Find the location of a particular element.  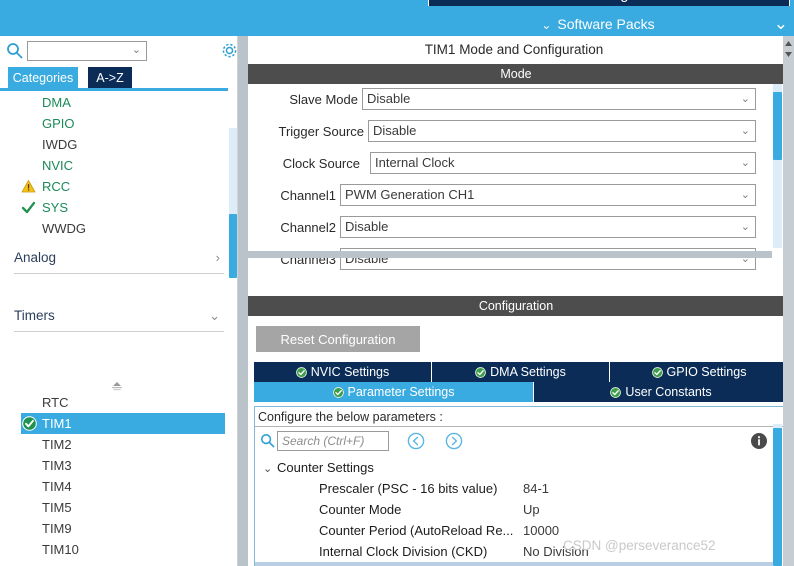

channel1-value: PWM Generation CH1 is located at coordinates (410, 194).